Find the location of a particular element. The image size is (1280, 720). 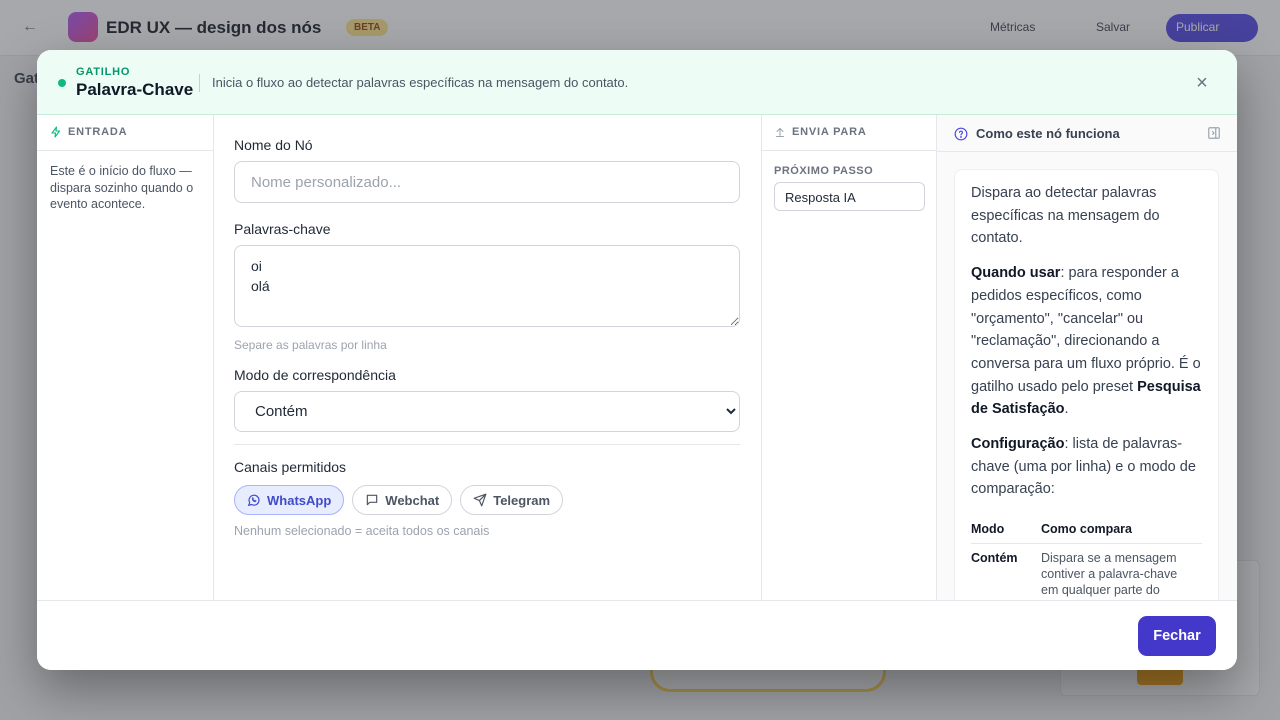

envia-divider is located at coordinates (850, 150).